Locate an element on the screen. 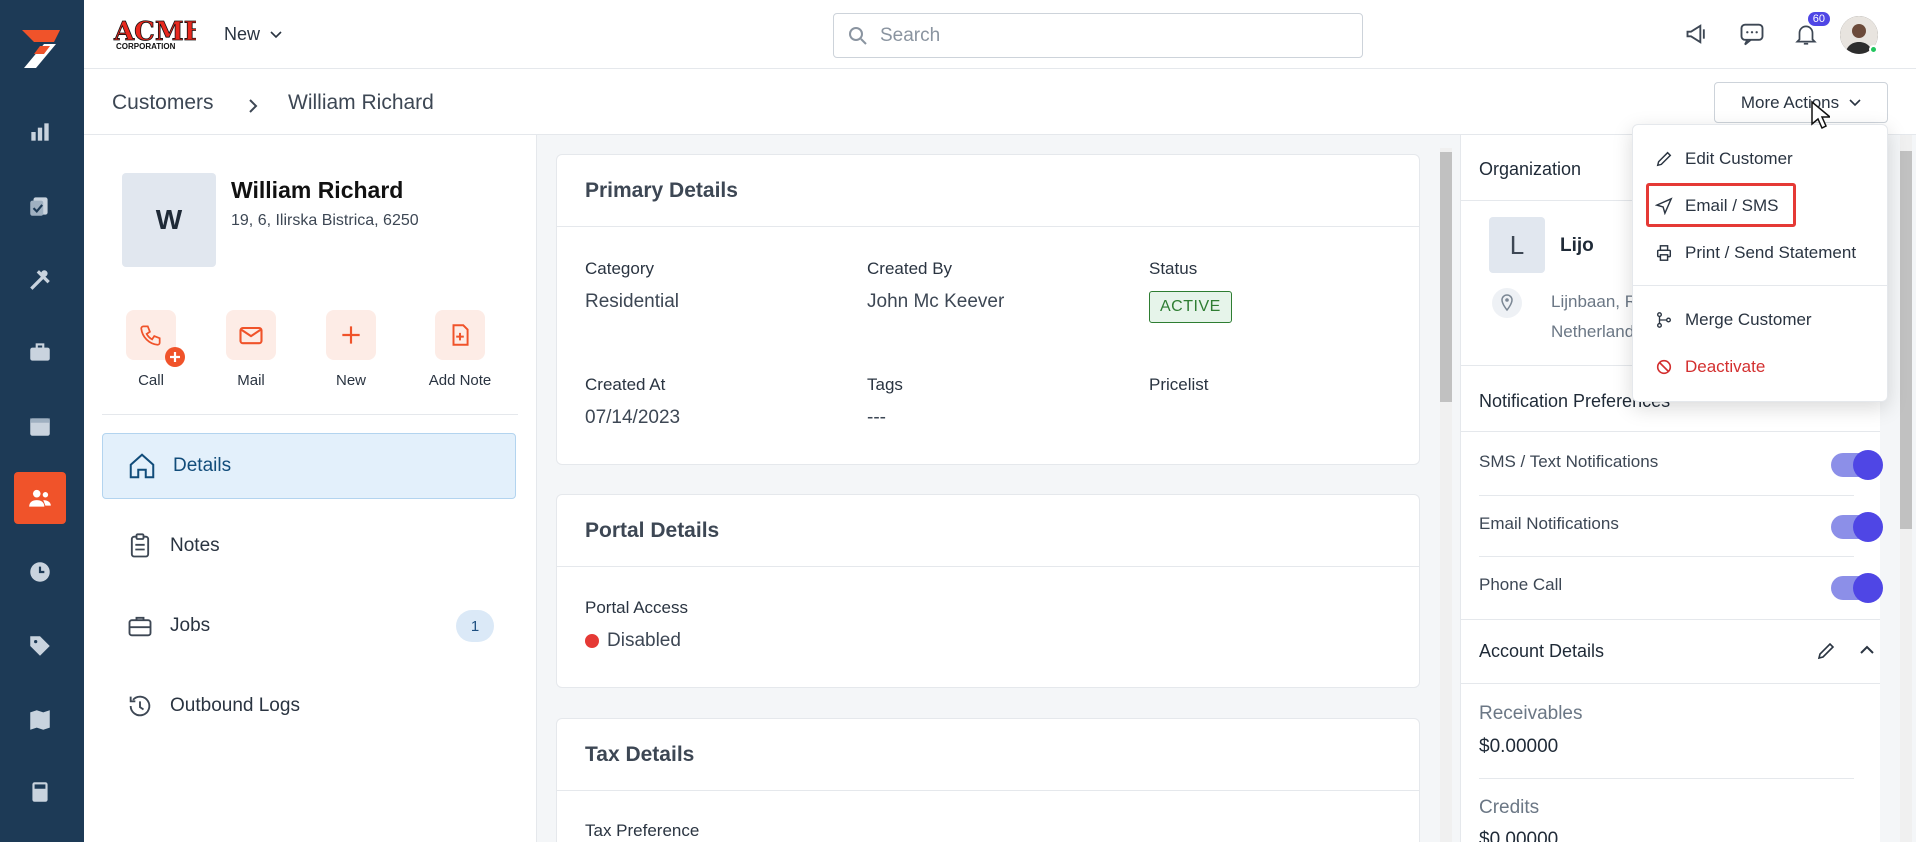 The width and height of the screenshot is (1916, 842). svg-text: CORPORATION is located at coordinates (146, 46).